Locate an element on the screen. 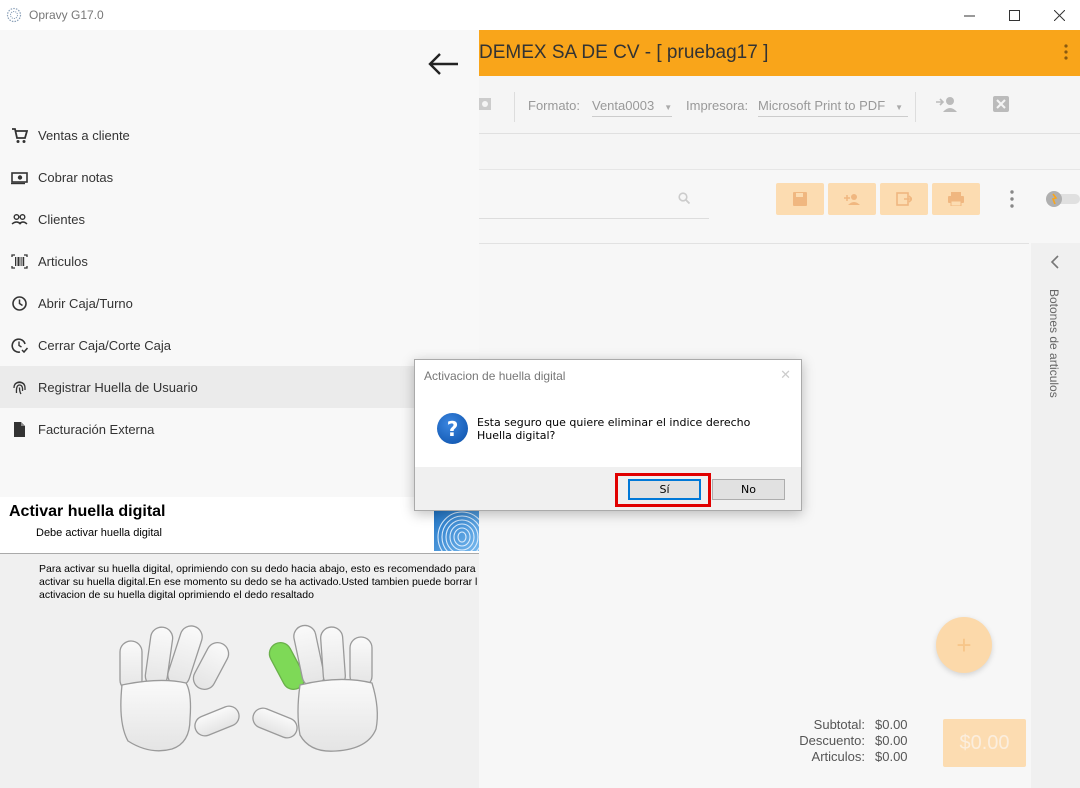 The height and width of the screenshot is (788, 1080). people-icon is located at coordinates (19, 219).